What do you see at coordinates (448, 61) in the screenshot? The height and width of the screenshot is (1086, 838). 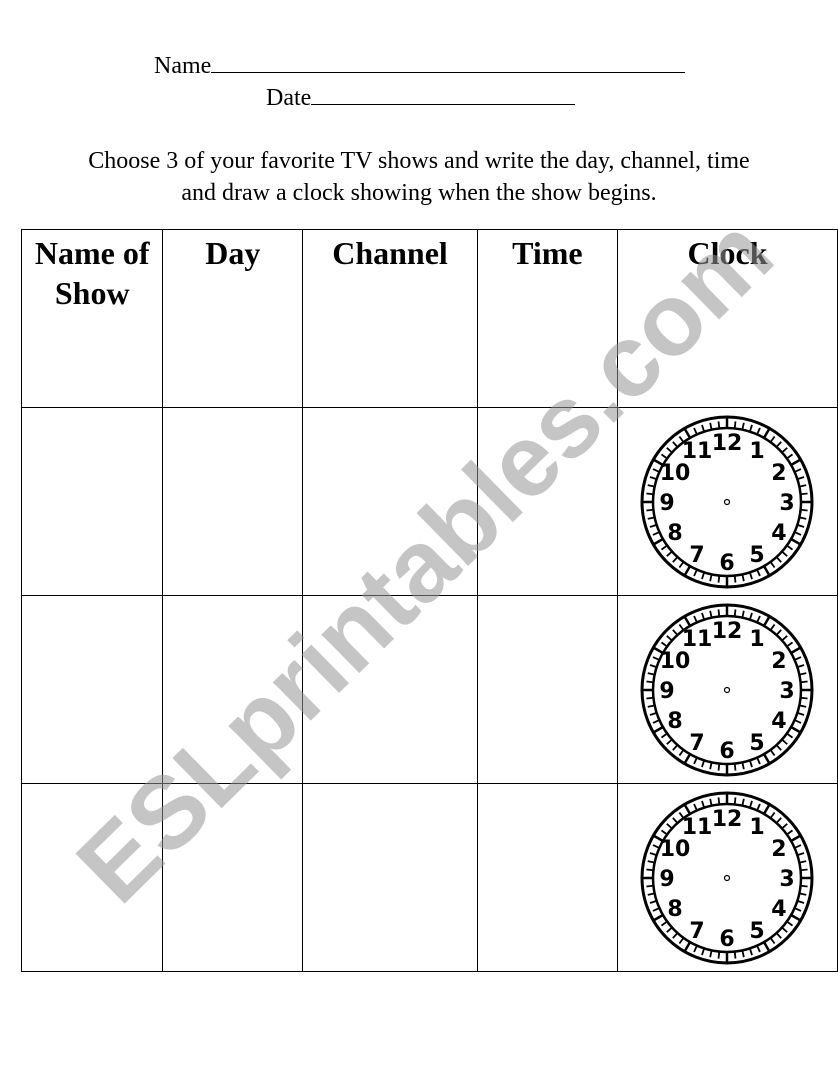 I see `name-blank` at bounding box center [448, 61].